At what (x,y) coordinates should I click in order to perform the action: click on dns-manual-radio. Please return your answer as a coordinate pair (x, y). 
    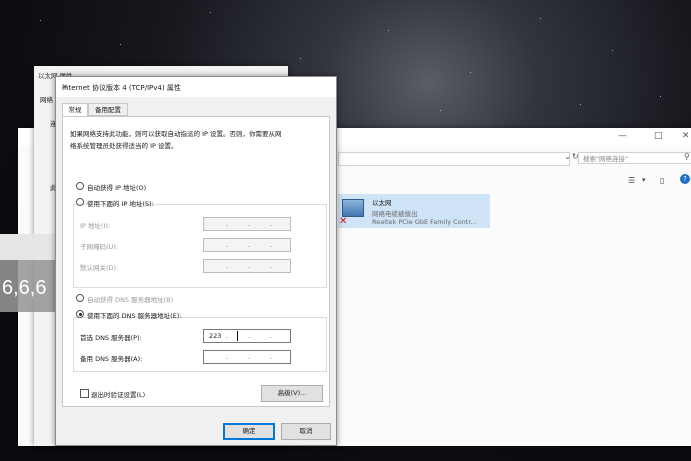
    Looking at the image, I should click on (80, 314).